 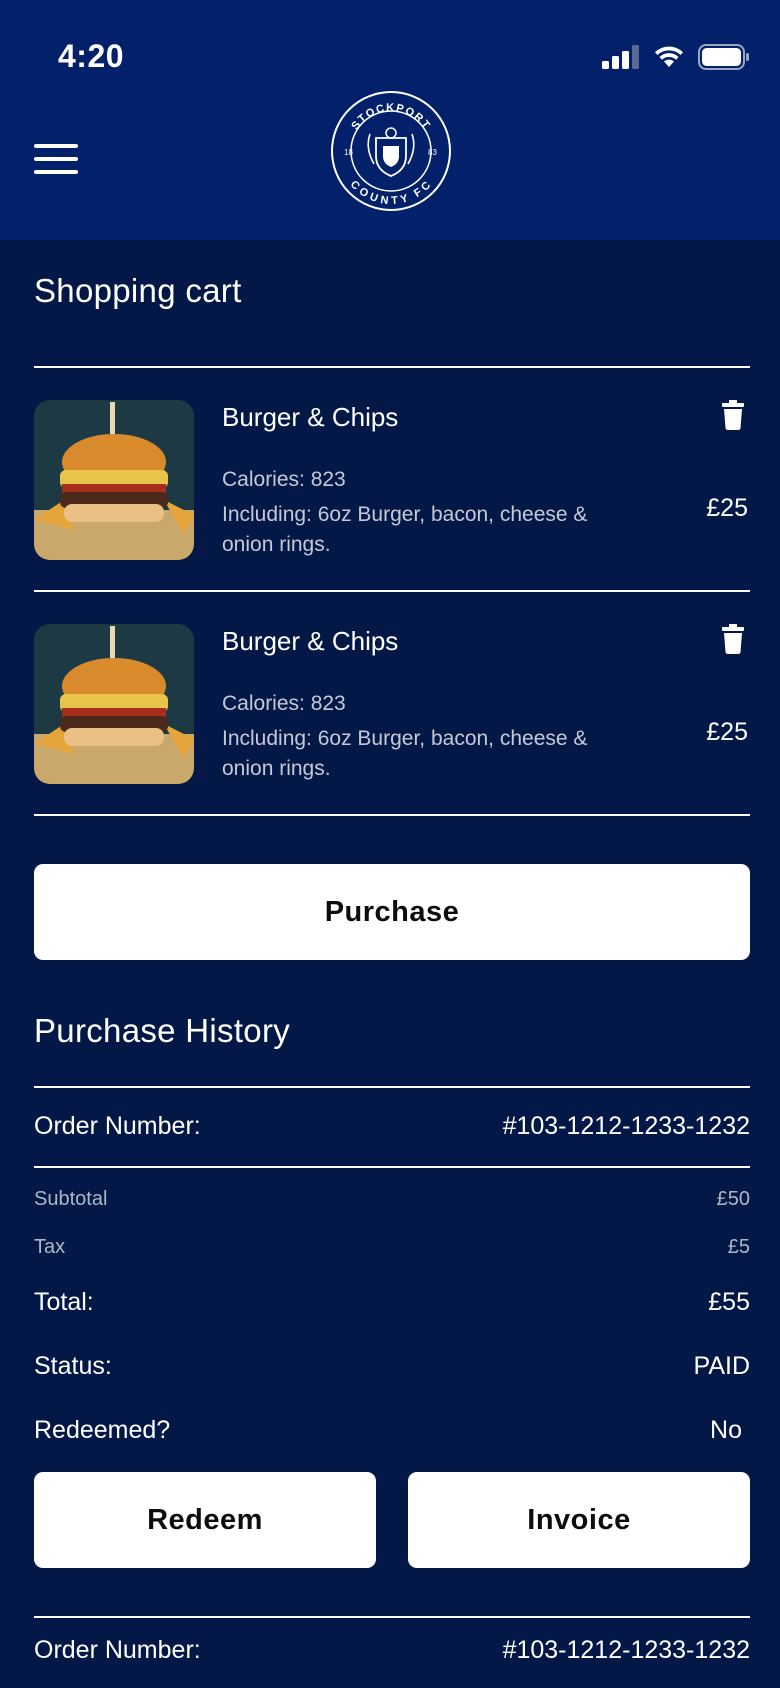 I want to click on app-header: 4:20 STOCKPORT COUNTY FC 18 83, so click(x=390, y=120).